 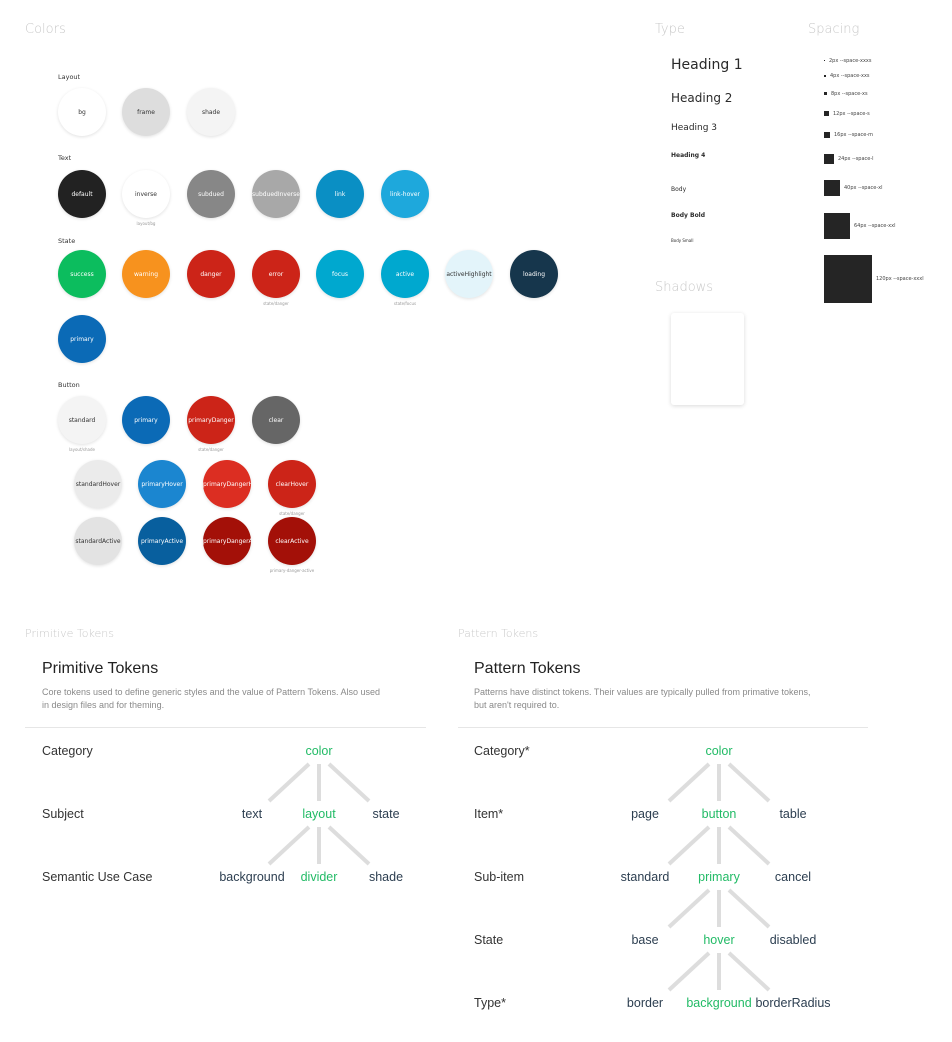 What do you see at coordinates (405, 303) in the screenshot?
I see `swatch-alias-note: state/focus` at bounding box center [405, 303].